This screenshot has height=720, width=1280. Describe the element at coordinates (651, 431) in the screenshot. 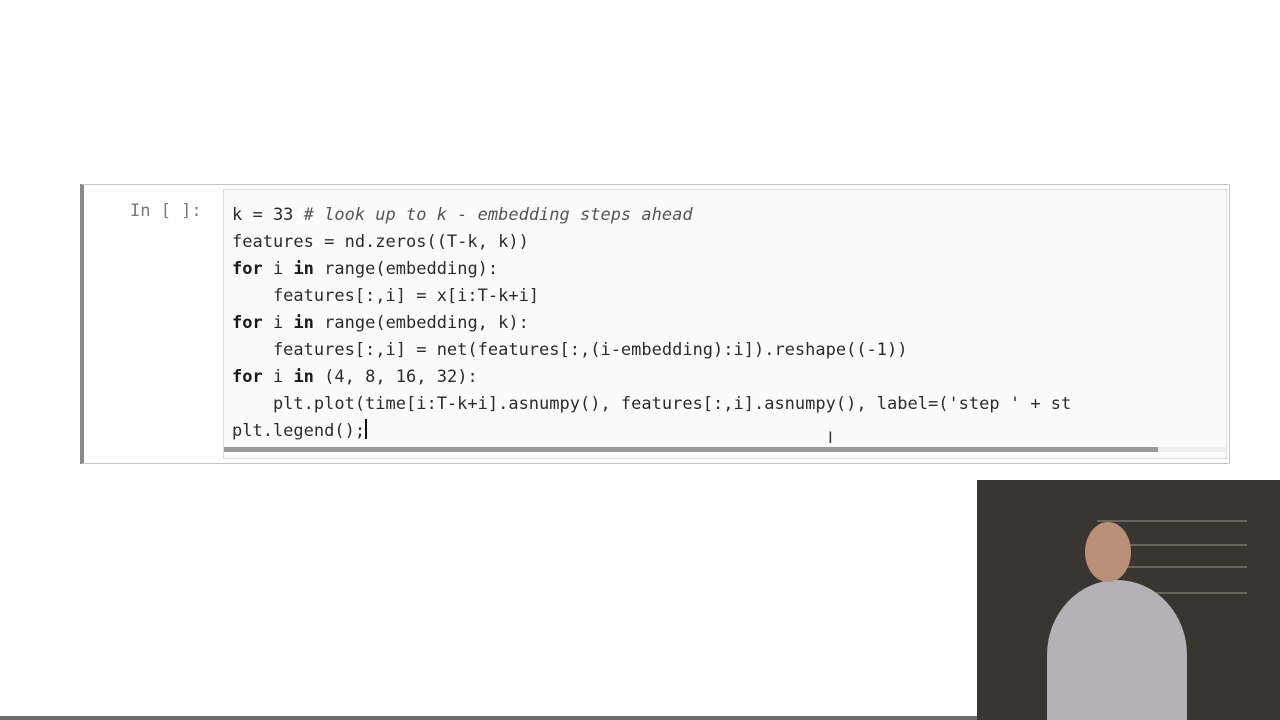

I see `code-line: plt.legend();` at that location.